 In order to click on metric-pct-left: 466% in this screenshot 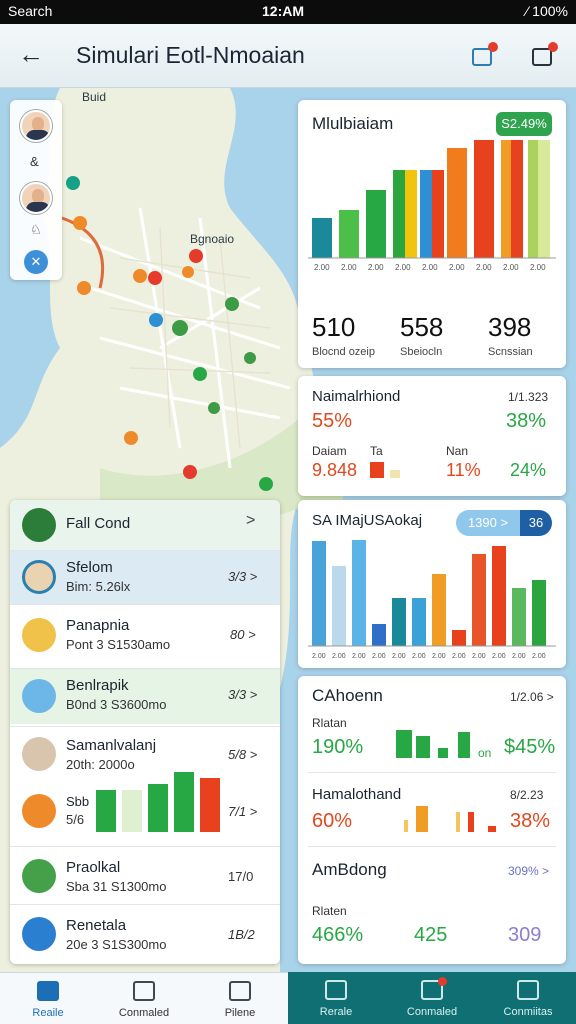, I will do `click(338, 935)`.